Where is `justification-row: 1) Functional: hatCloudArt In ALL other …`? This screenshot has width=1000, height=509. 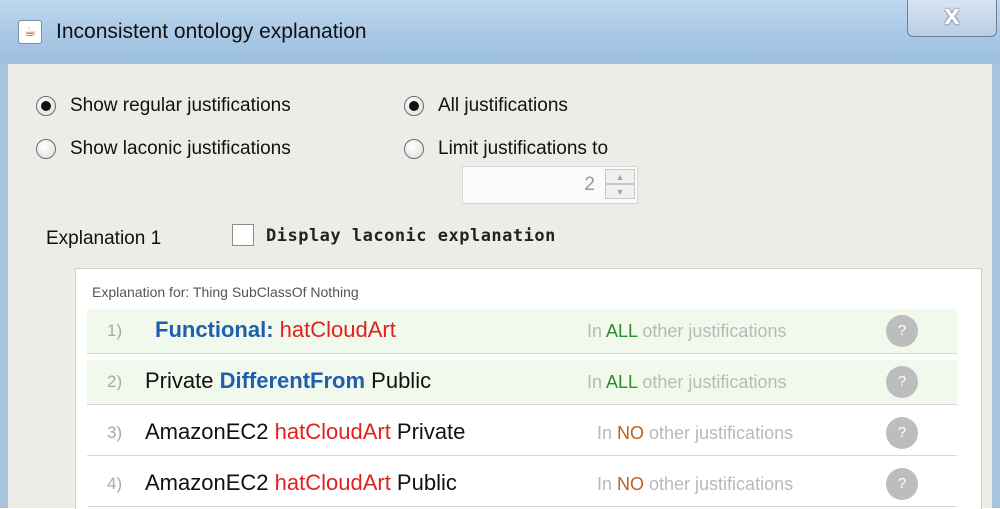
justification-row: 1) Functional: hatCloudArt In ALL other … is located at coordinates (522, 331).